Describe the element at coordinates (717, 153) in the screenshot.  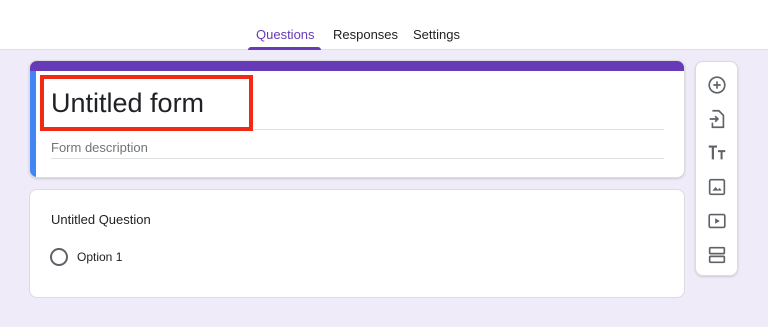
I see `add-title-icon` at that location.